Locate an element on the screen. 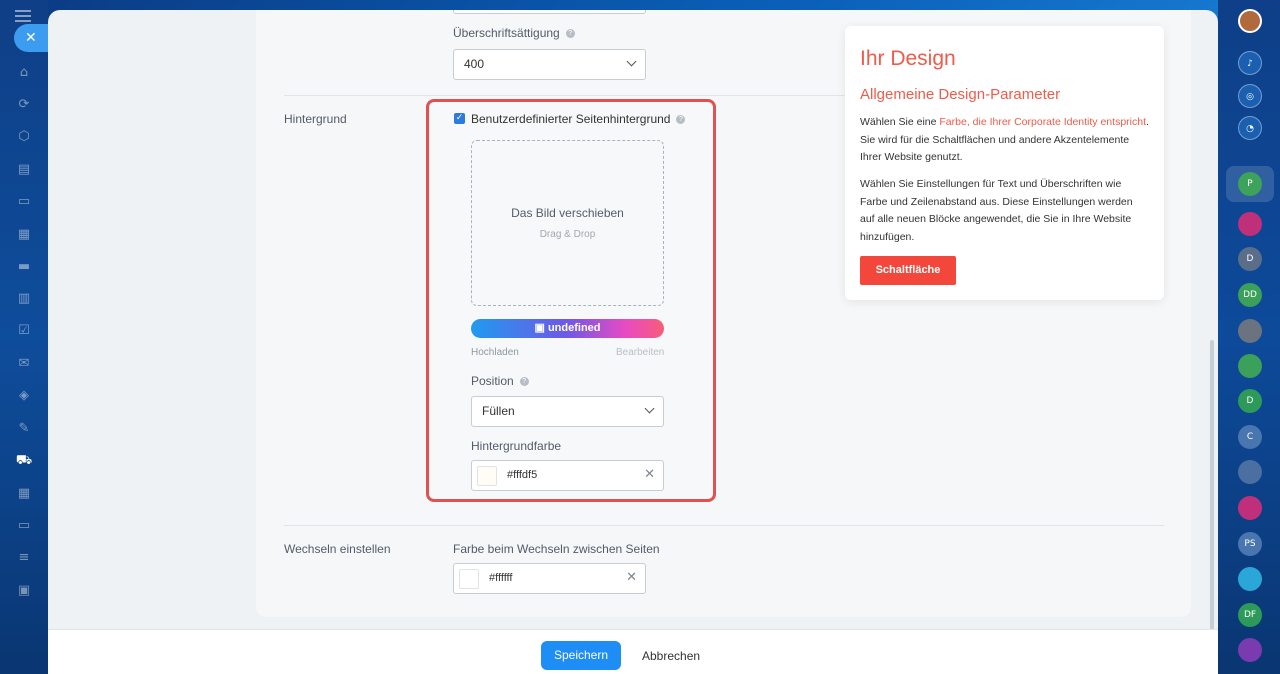  position-label: Position? is located at coordinates (500, 381).